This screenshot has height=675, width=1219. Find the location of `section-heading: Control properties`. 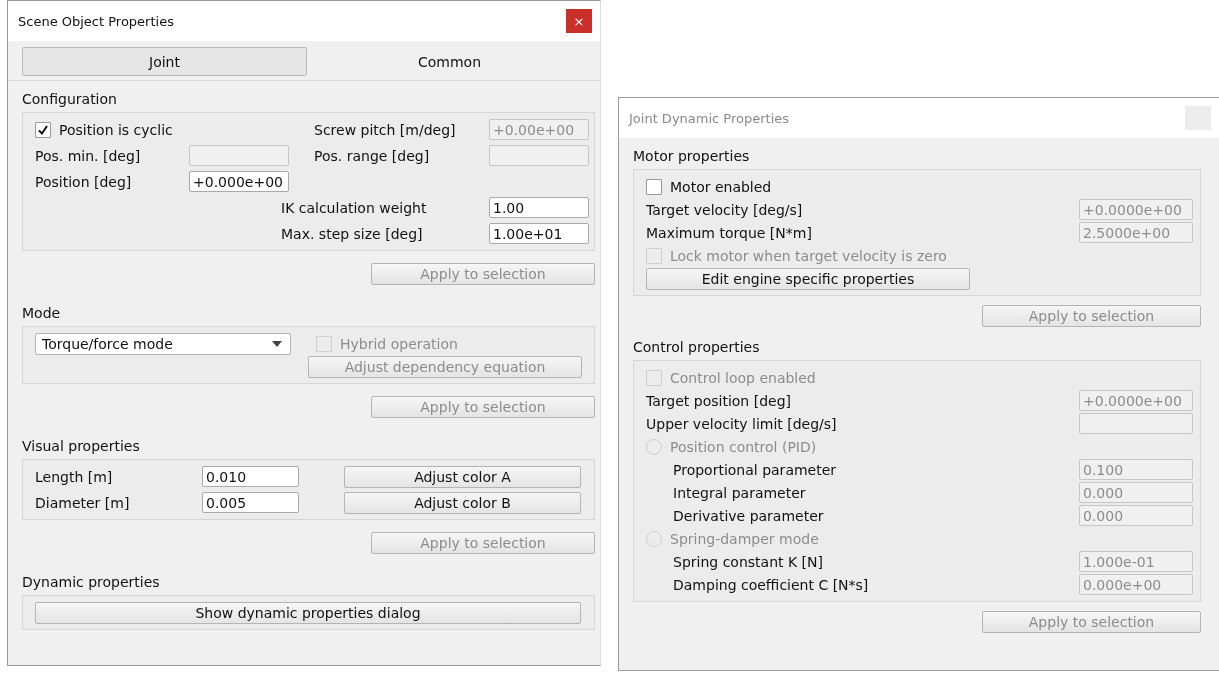

section-heading: Control properties is located at coordinates (697, 348).